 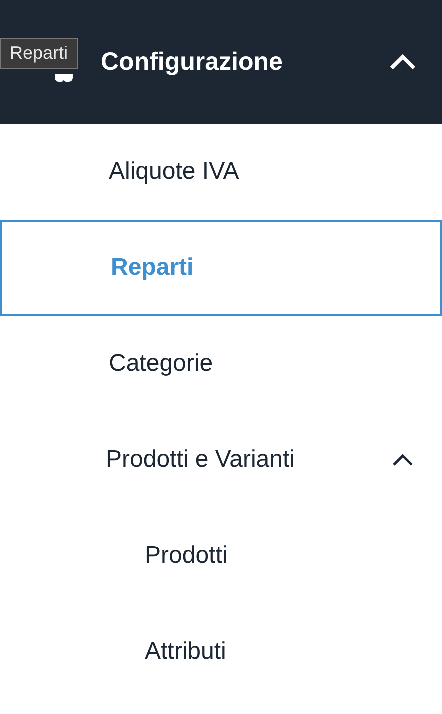 What do you see at coordinates (64, 78) in the screenshot?
I see `partial-icon` at bounding box center [64, 78].